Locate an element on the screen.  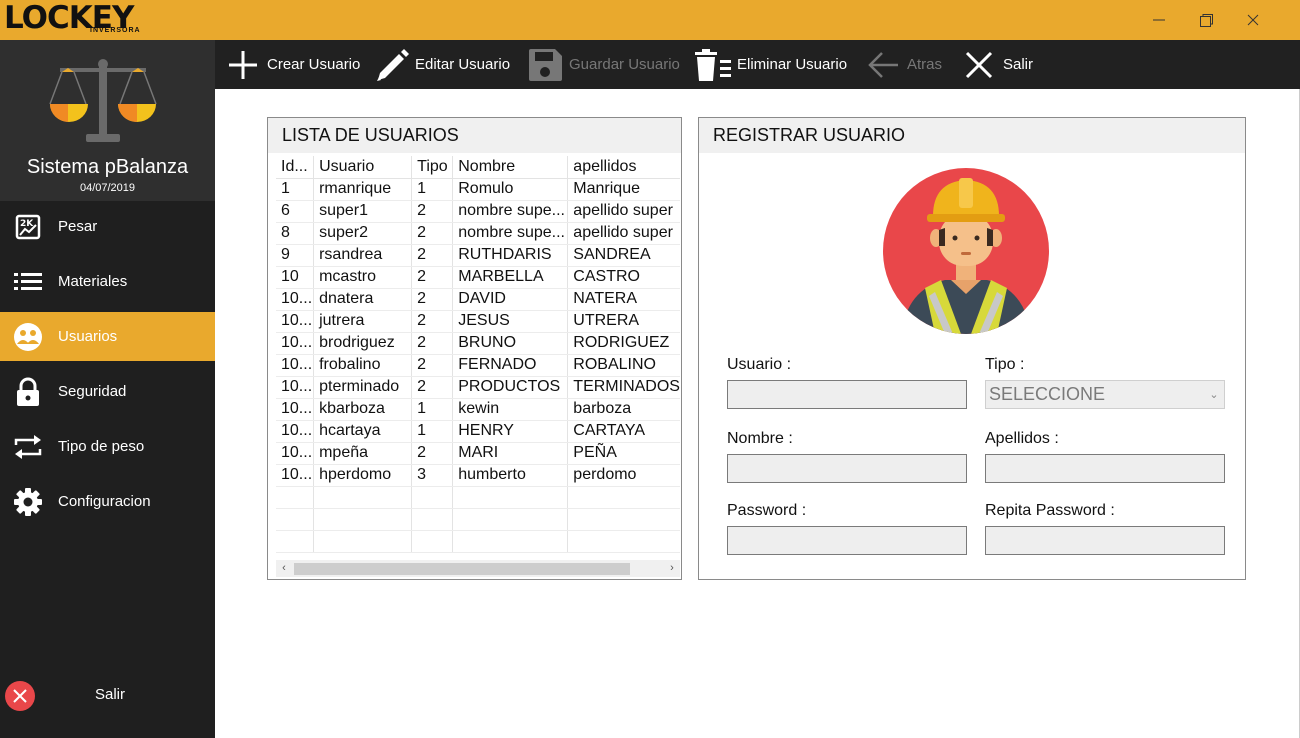
cell-nombre: Romulo is located at coordinates (510, 189).